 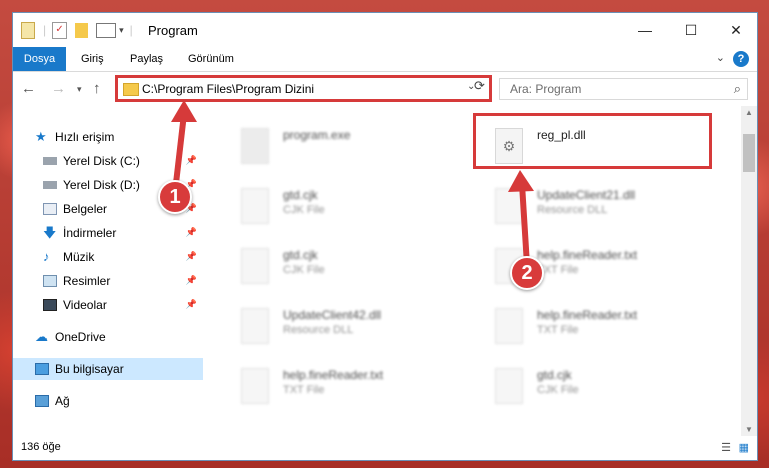 I want to click on forward-arrow-icon: →, so click(x=58, y=88).